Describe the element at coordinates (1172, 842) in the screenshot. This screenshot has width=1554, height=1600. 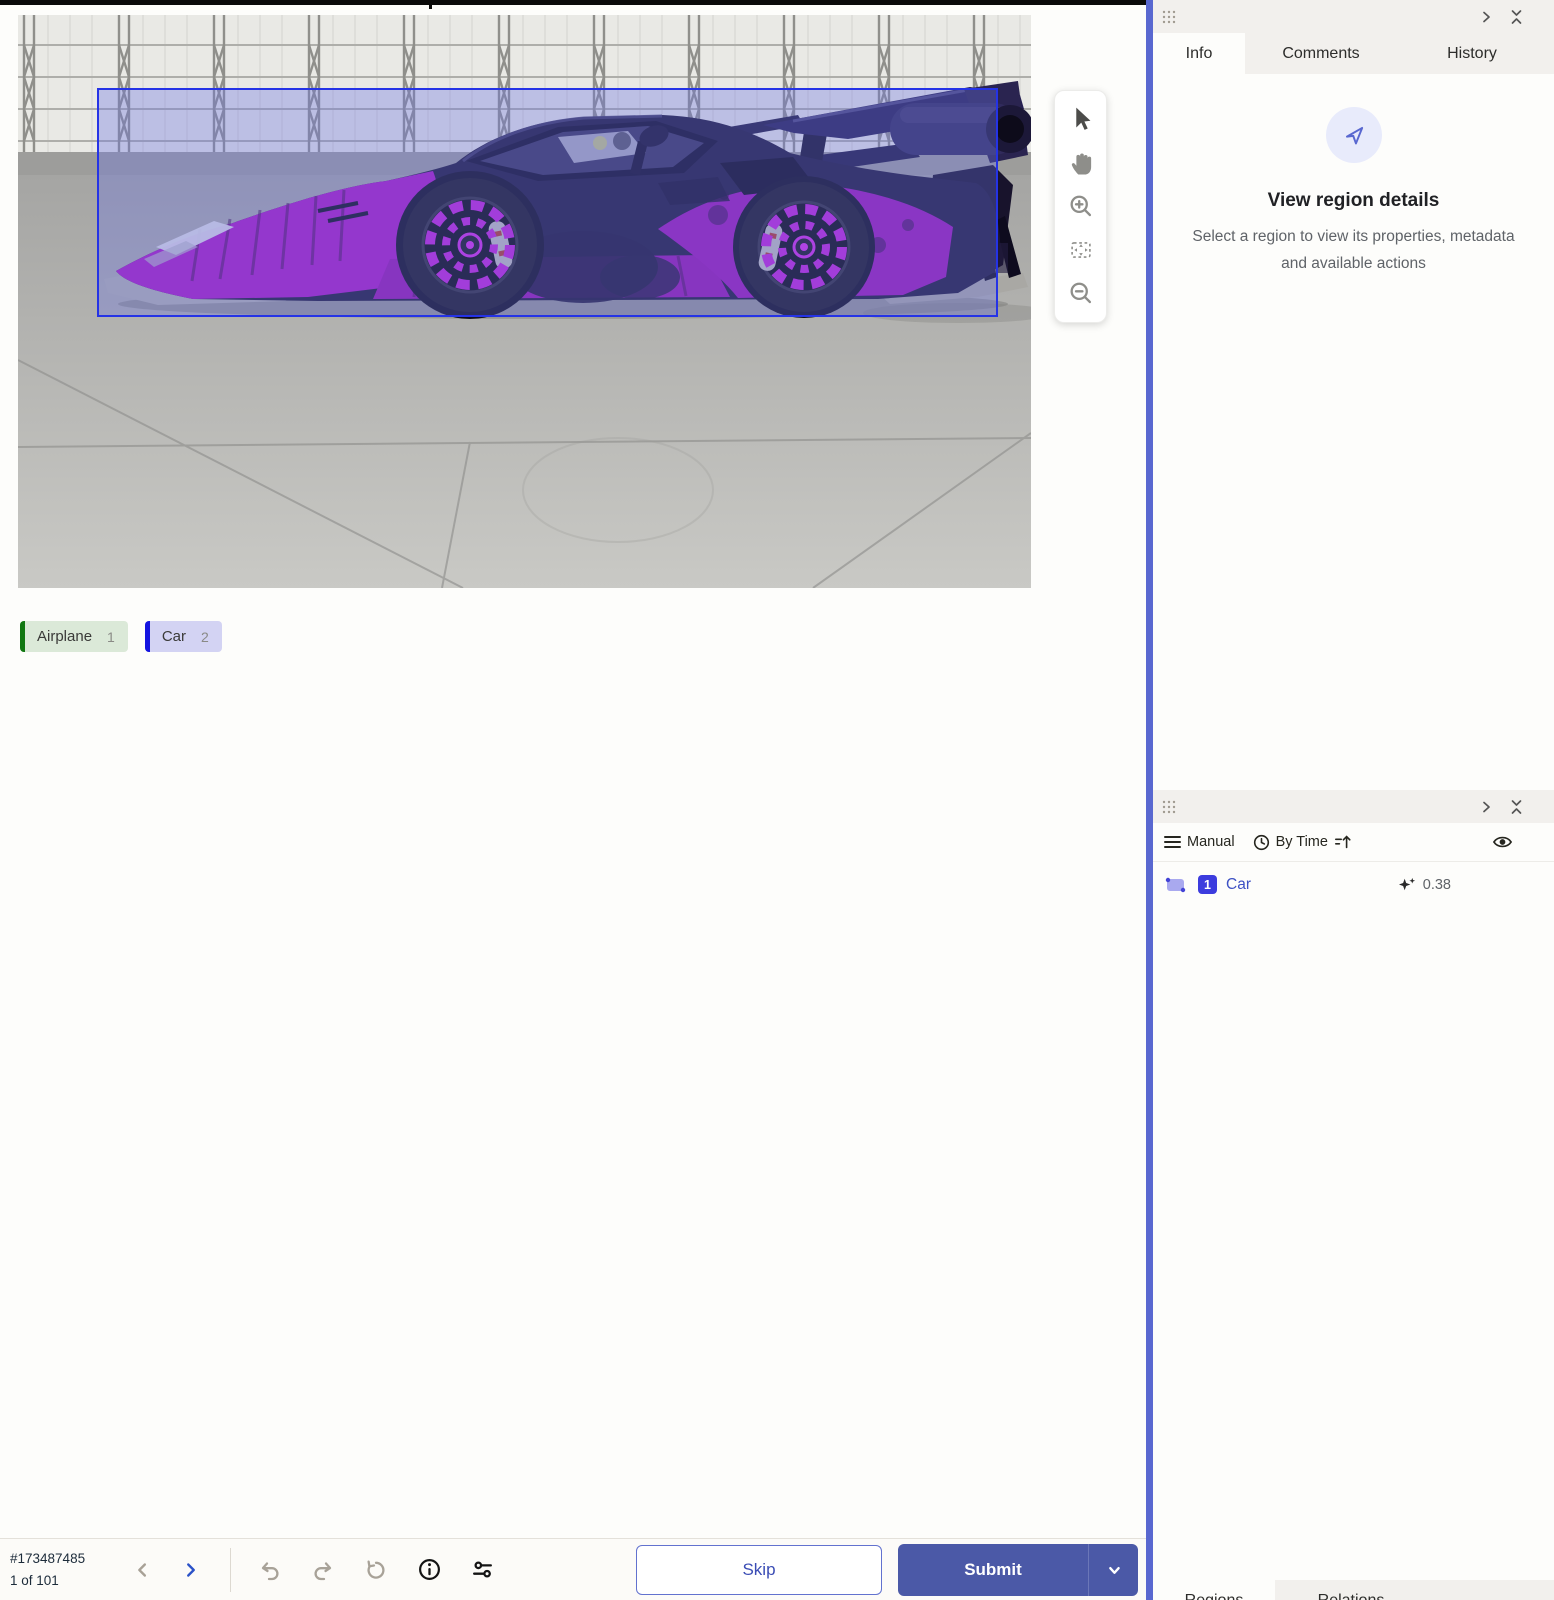
I see `hamburger-icon` at that location.